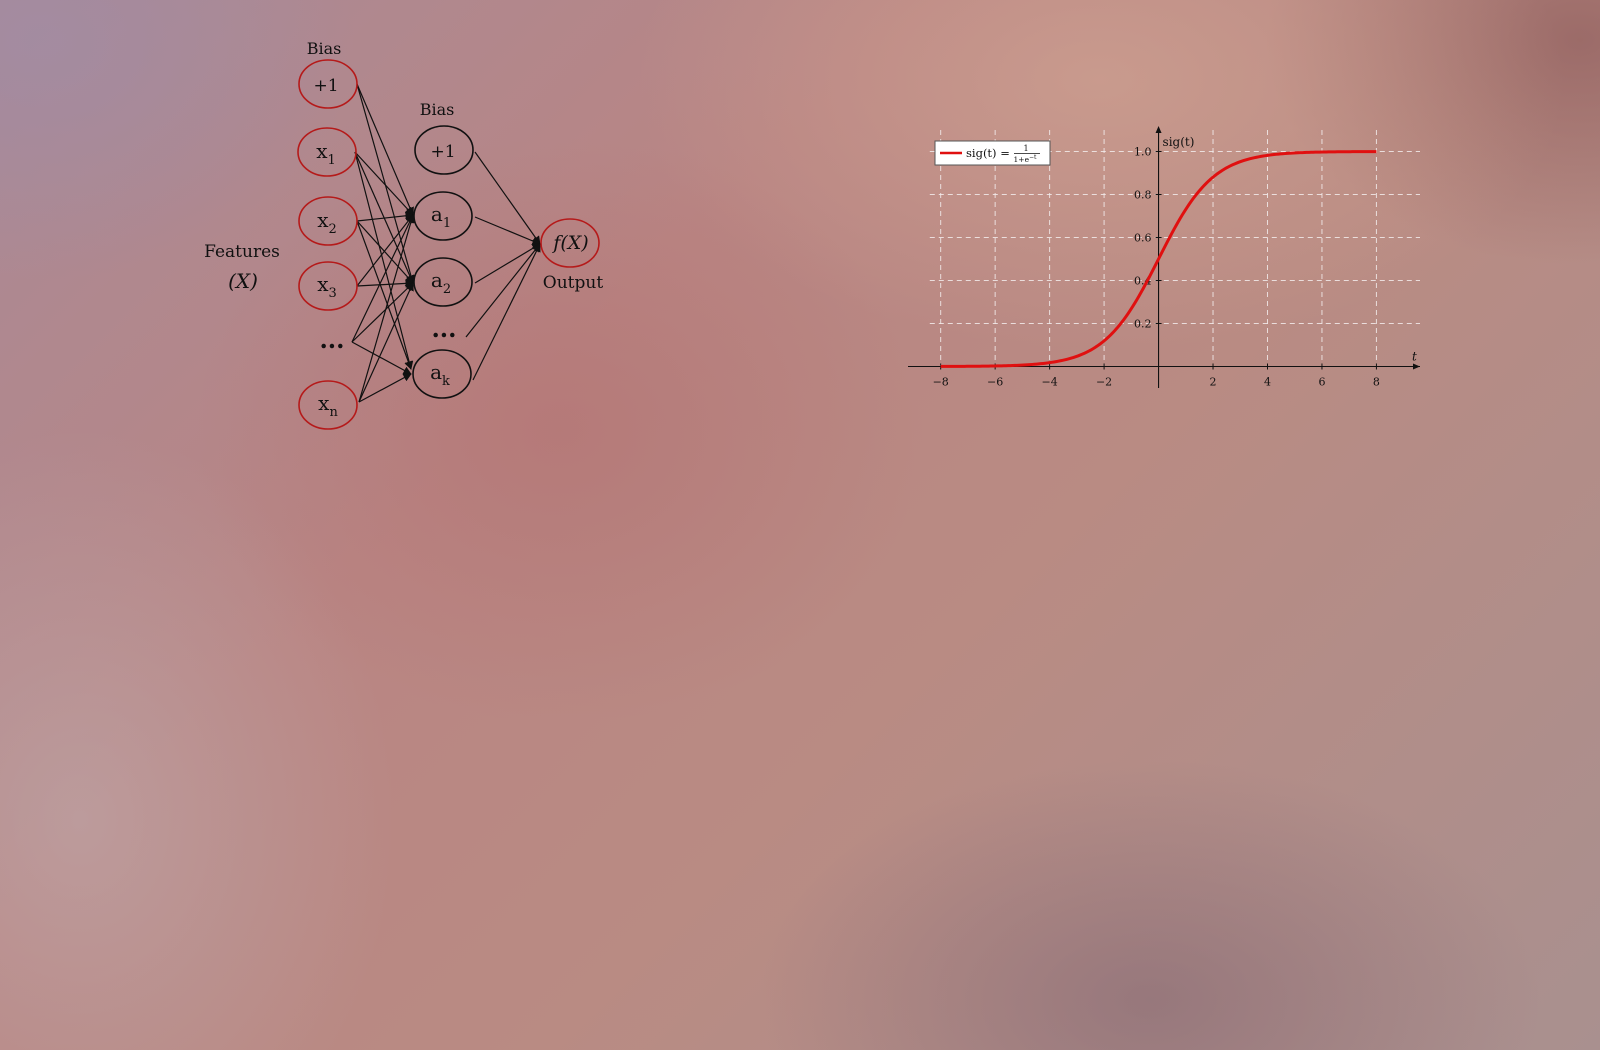  I want to click on x-tick-label: −8, so click(941, 382).